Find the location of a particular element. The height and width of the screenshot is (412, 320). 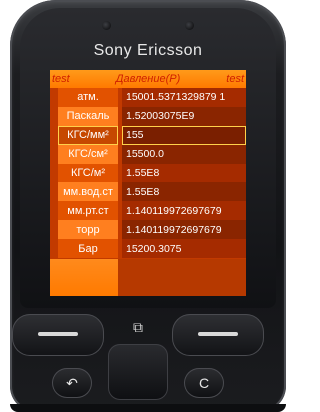

title-bar: test Давление(P) test is located at coordinates (148, 79).